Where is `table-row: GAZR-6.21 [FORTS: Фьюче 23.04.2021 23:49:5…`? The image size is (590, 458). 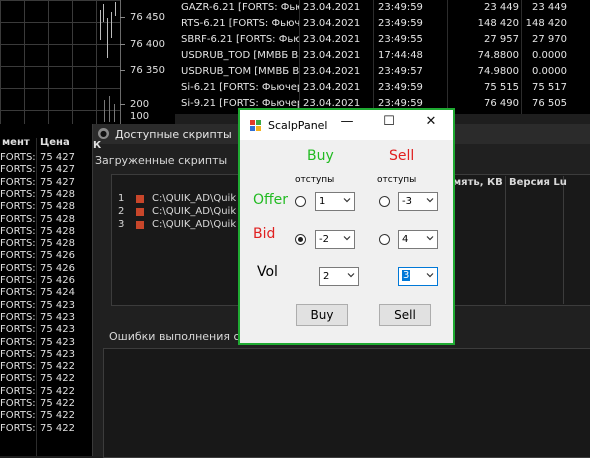
table-row: GAZR-6.21 [FORTS: Фьюче 23.04.2021 23:49:5… is located at coordinates (382, 8).